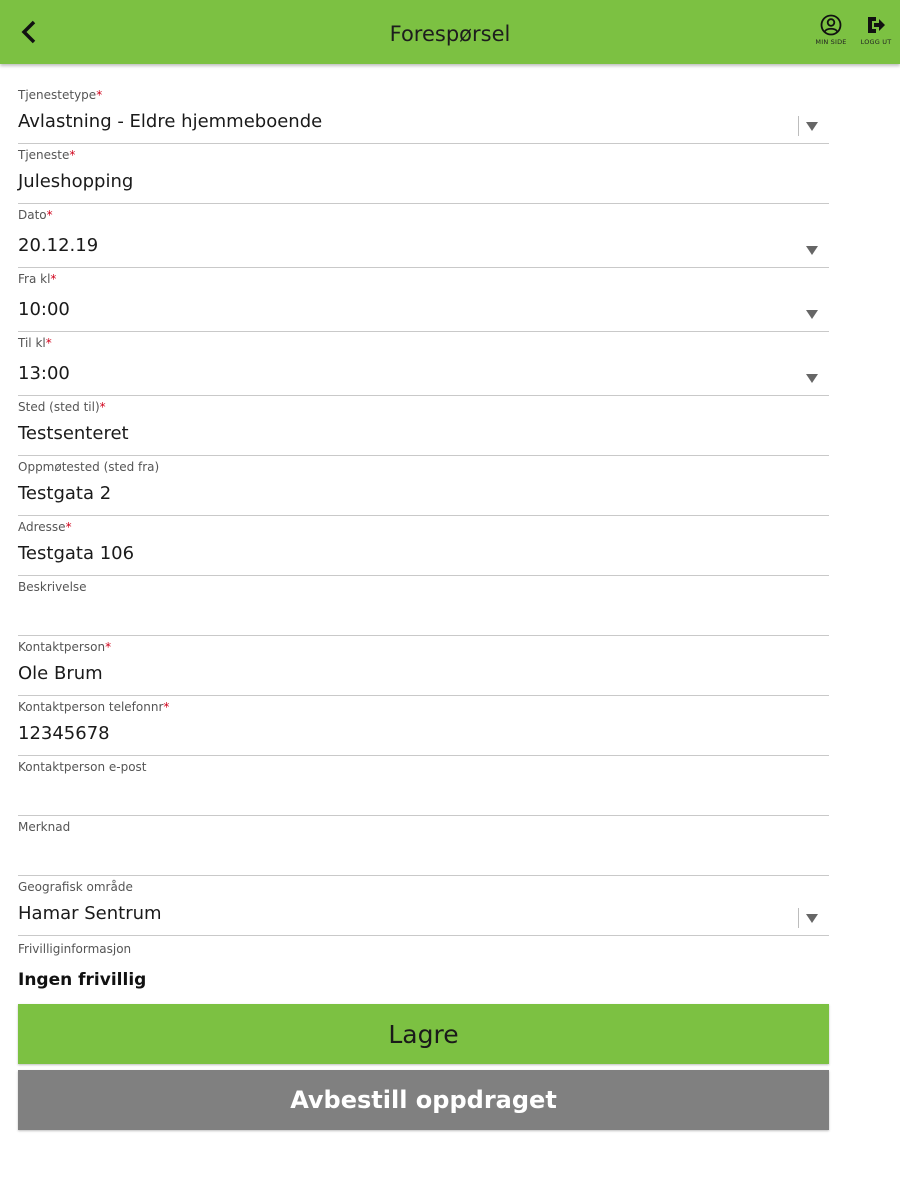  I want to click on oppmotested-field: Oppmøtested (sted fra) Testgata 2, so click(423, 486).